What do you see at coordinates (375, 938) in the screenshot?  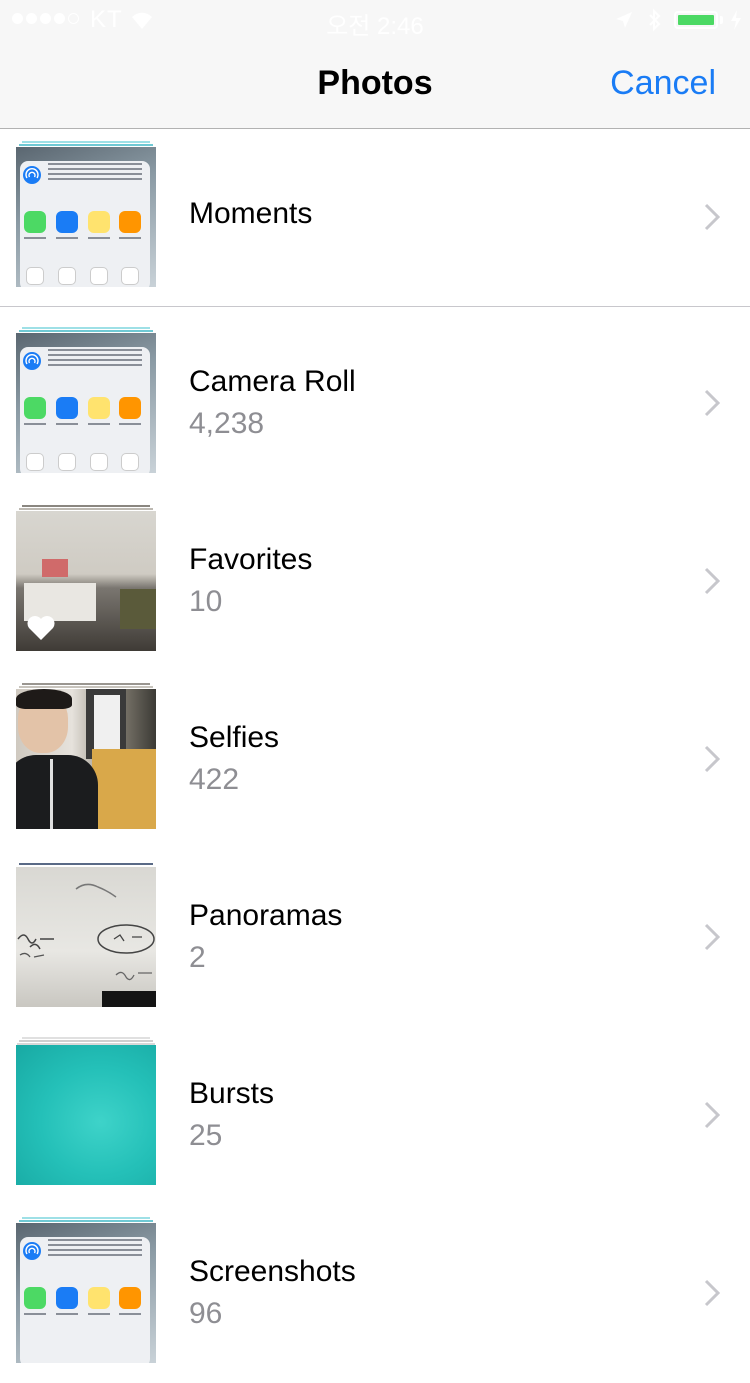 I see `album-row-panoramas: Panoramas 2` at bounding box center [375, 938].